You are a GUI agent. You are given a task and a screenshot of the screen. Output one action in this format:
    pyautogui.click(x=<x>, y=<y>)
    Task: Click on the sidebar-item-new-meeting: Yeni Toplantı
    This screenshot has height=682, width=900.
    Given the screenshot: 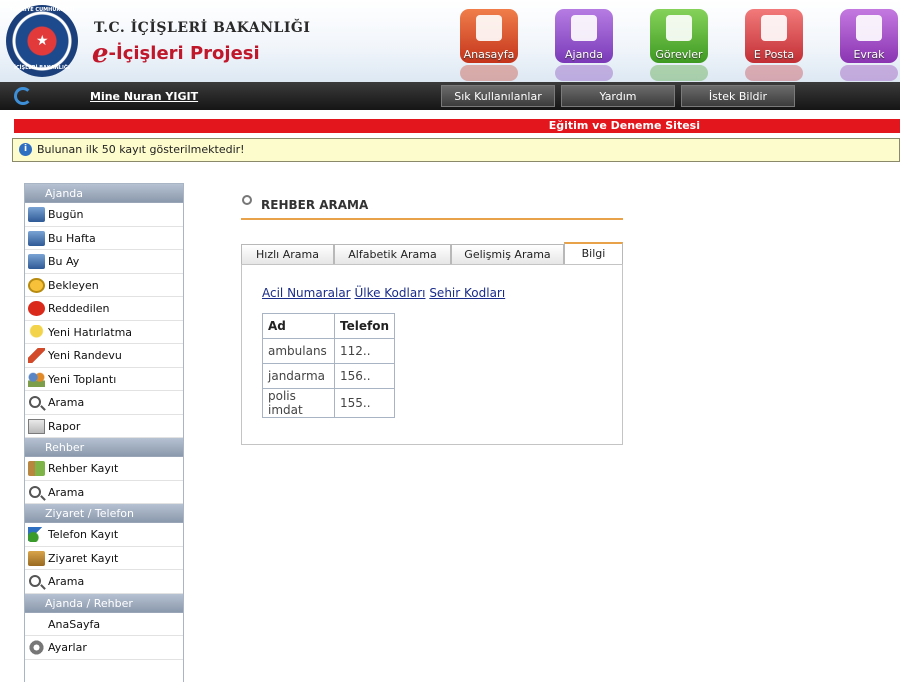 What is the action you would take?
    pyautogui.click(x=104, y=379)
    